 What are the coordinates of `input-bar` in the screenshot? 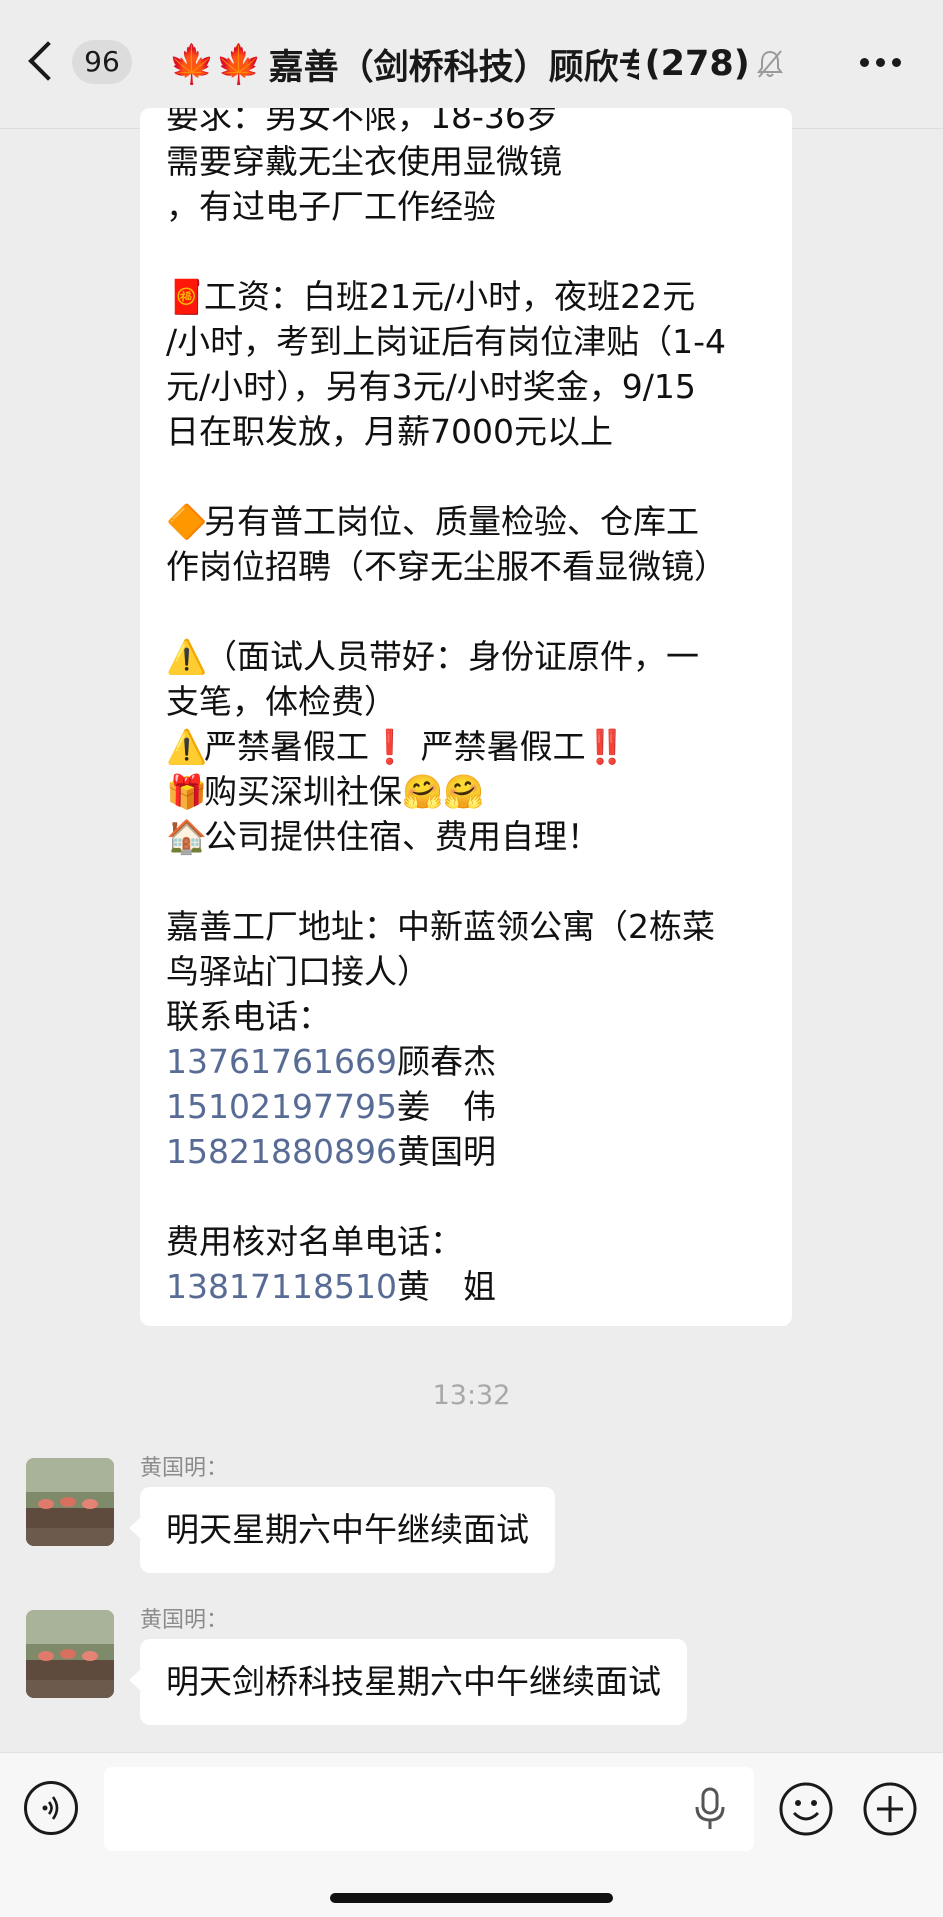 It's located at (471, 1834).